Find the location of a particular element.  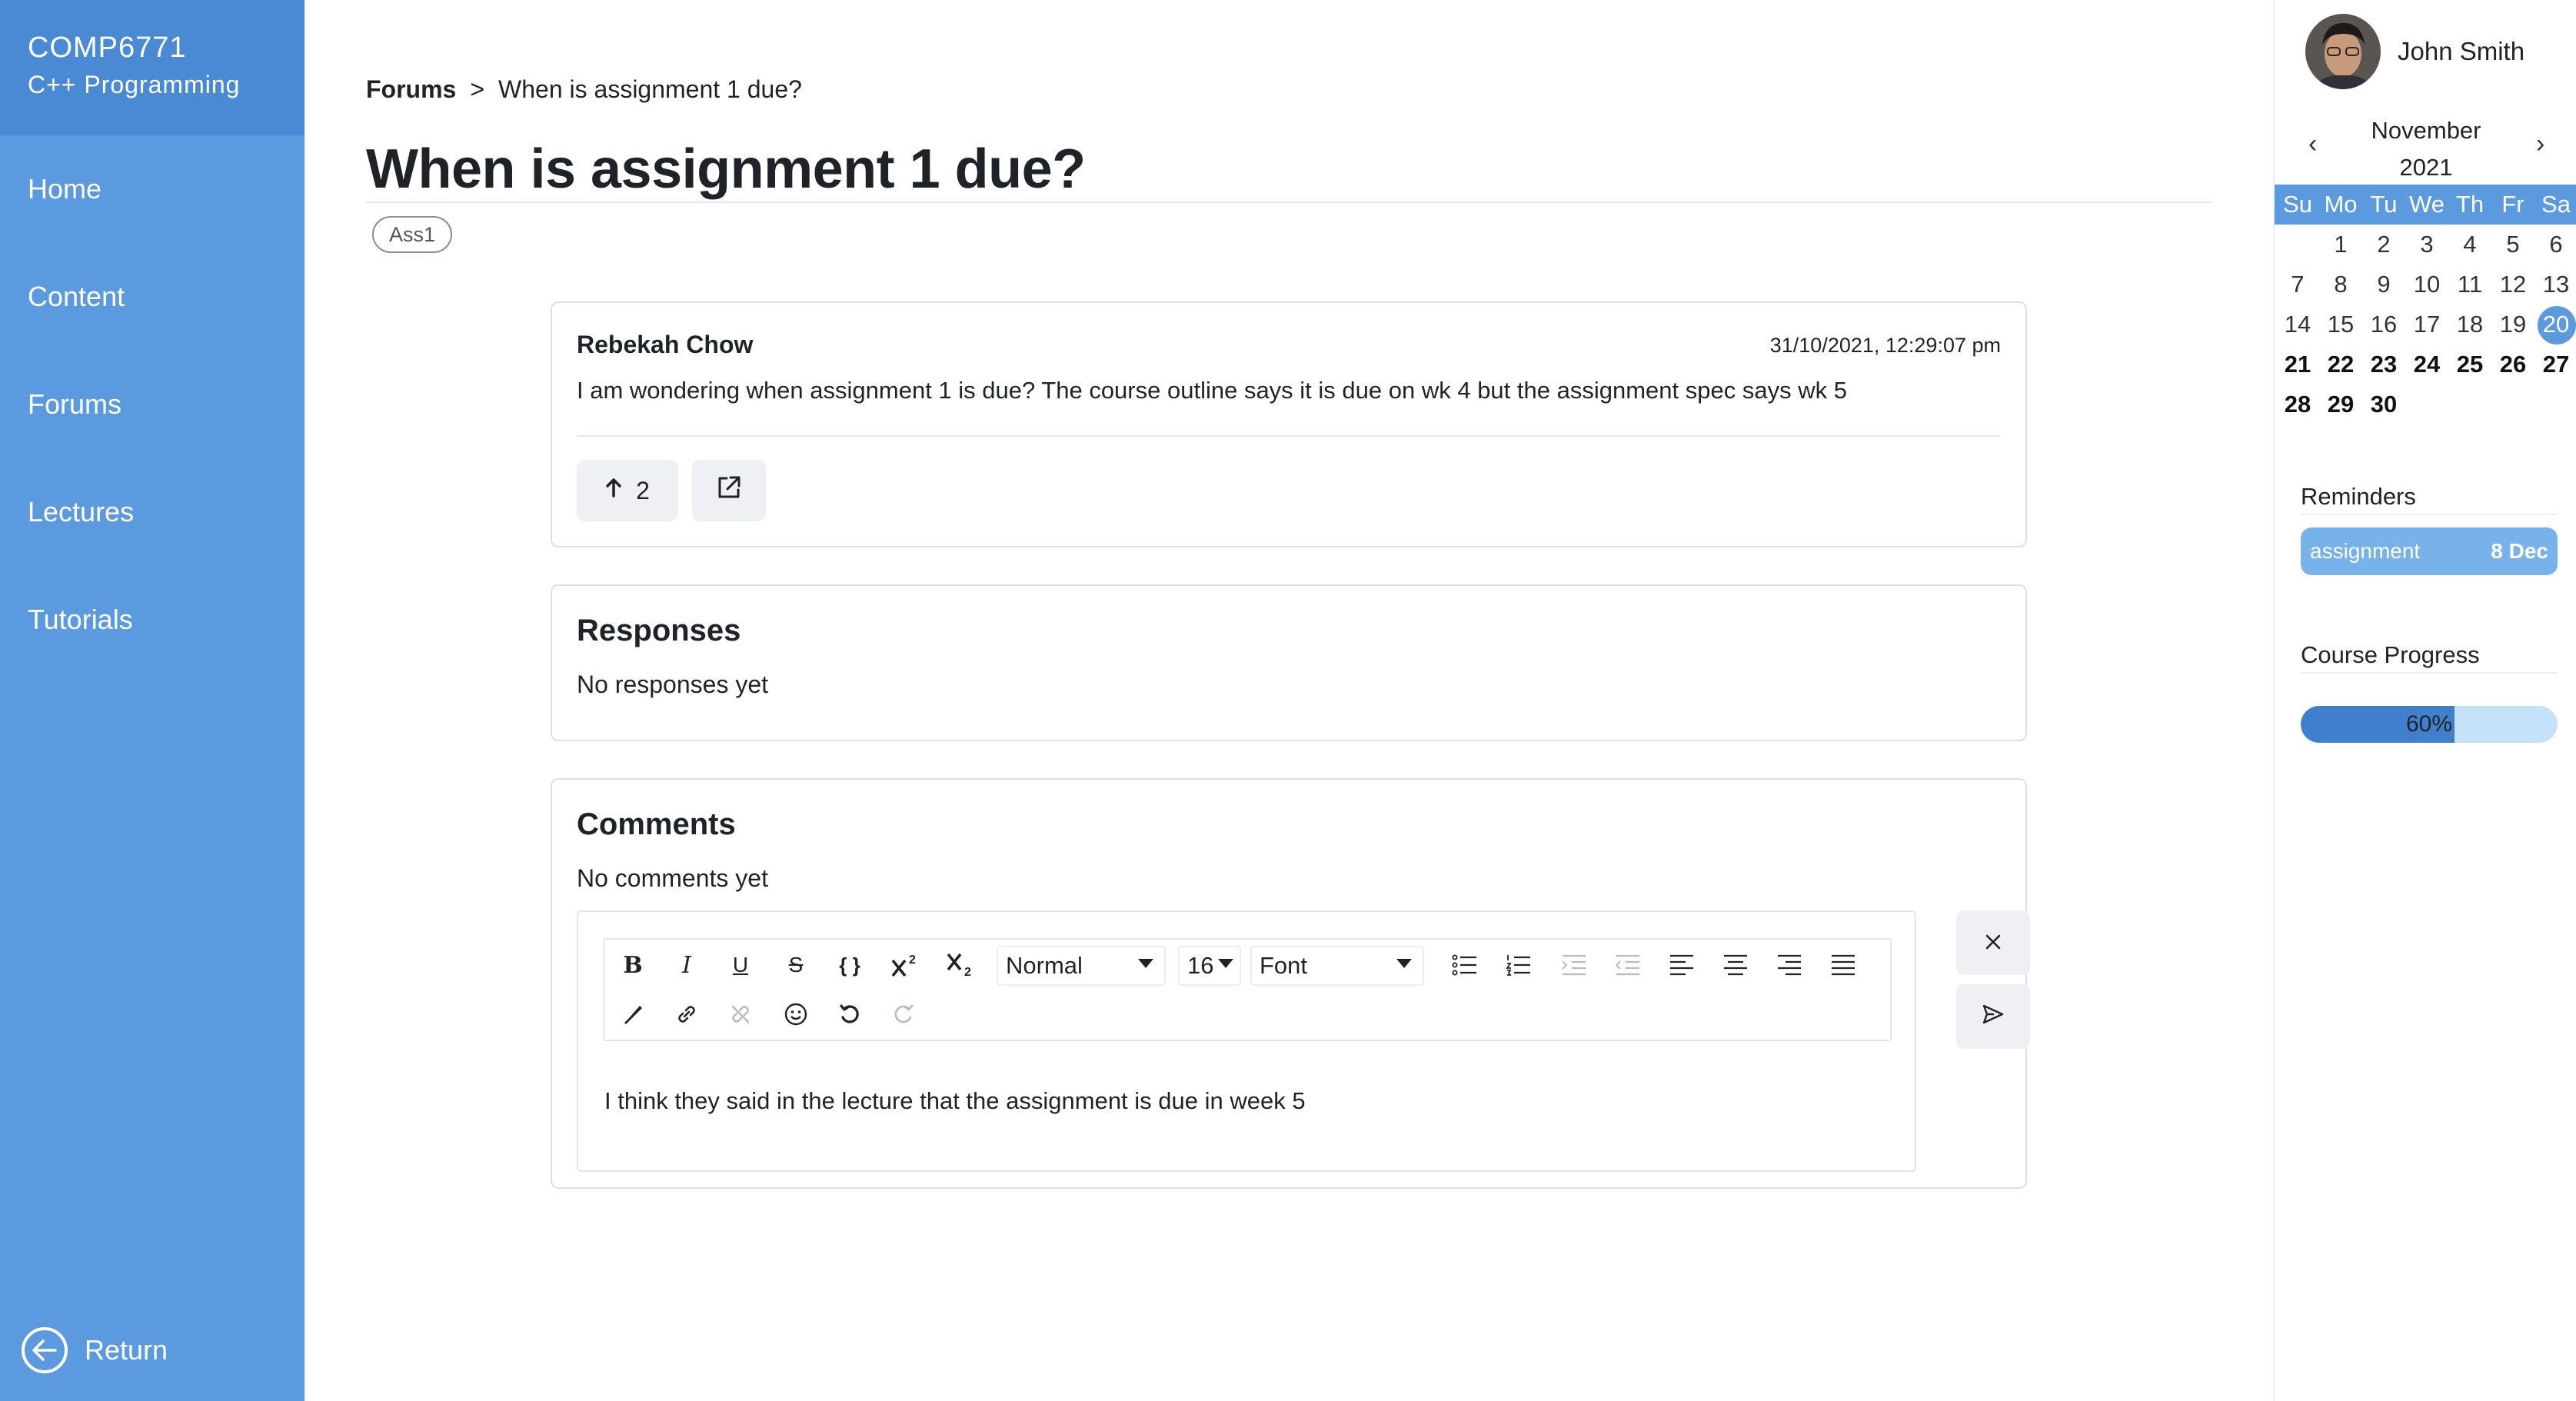

indent-icon is located at coordinates (1574, 965).